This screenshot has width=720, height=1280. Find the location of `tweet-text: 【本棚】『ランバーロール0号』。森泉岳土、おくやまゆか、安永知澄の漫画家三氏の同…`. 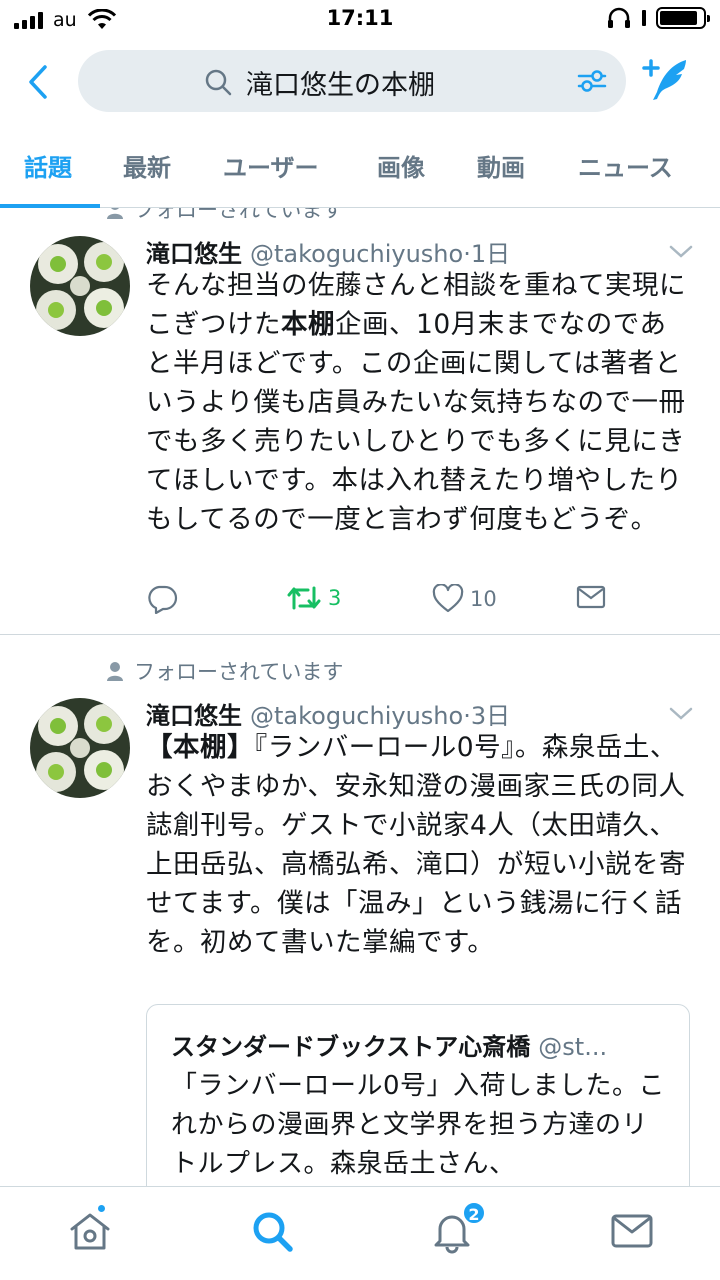

tweet-text: 【本棚】『ランバーロール0号』。森泉岳土、おくやまゆか、安永知澄の漫画家三氏の同… is located at coordinates (416, 845).